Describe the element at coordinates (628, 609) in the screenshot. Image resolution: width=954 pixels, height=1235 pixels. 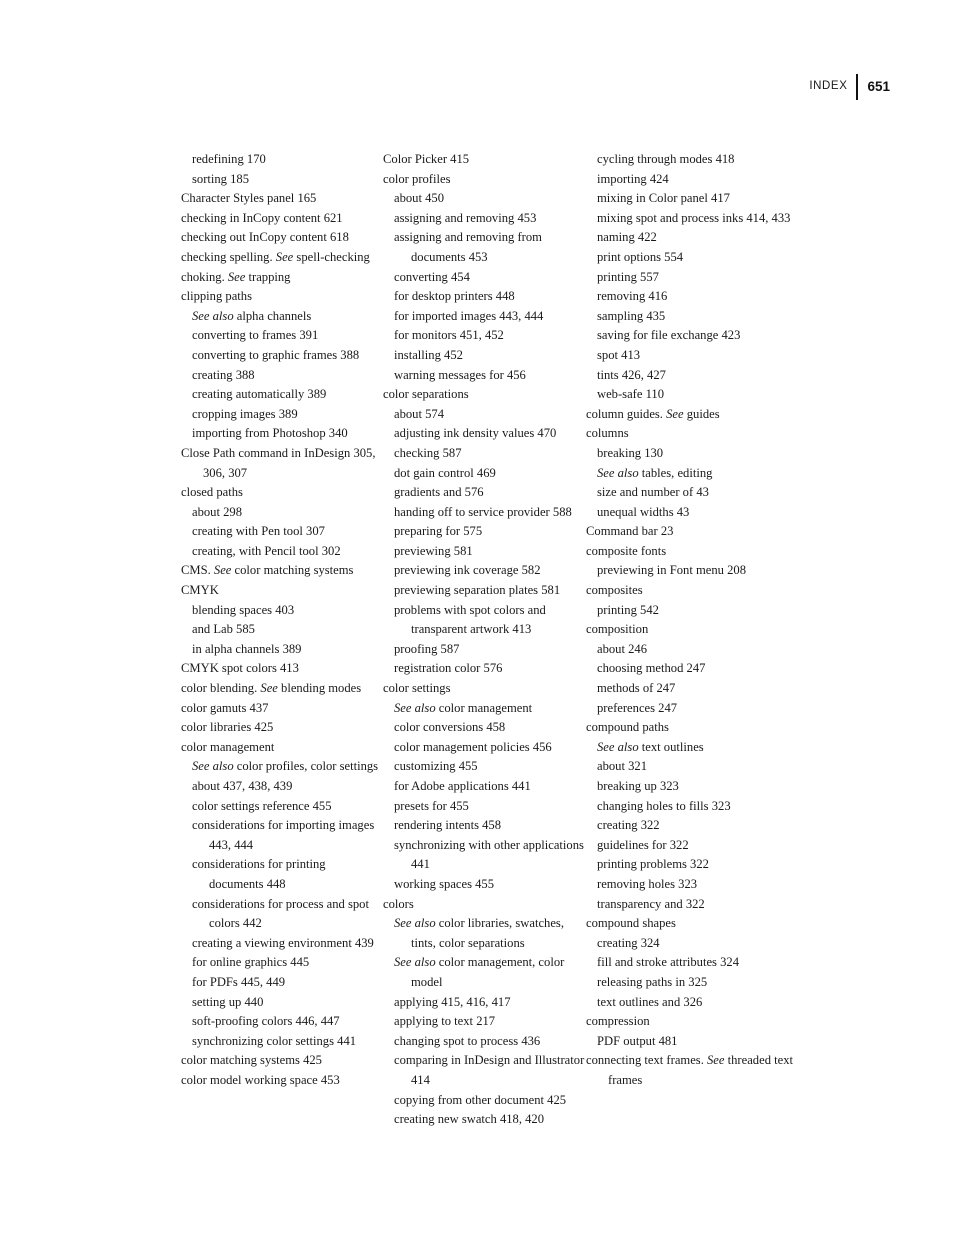
I see `index-entry: printing 542` at that location.